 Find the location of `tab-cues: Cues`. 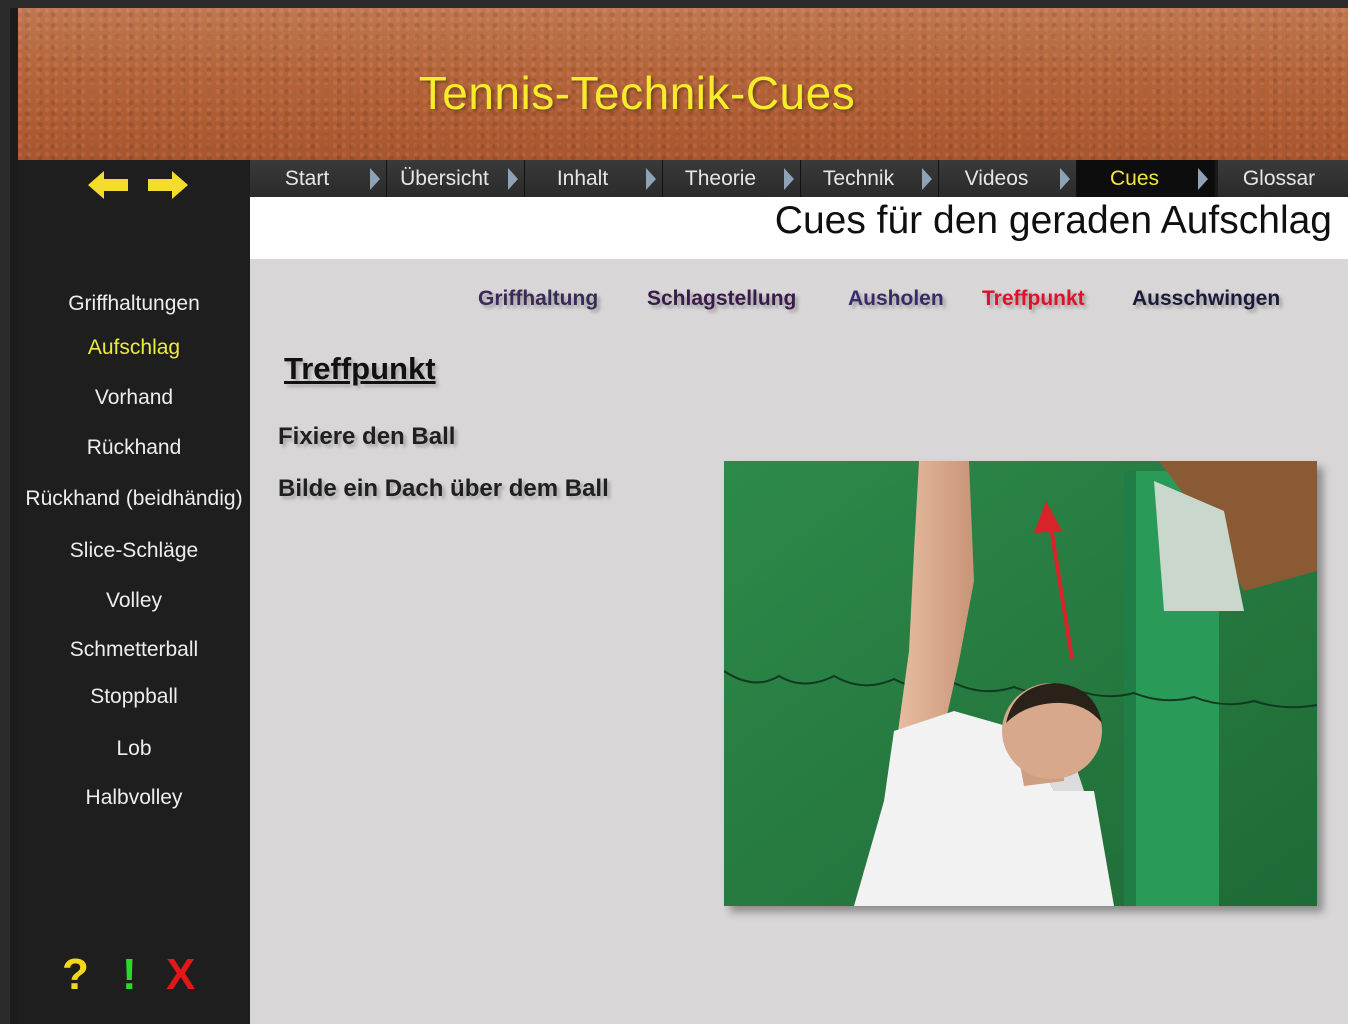

tab-cues: Cues is located at coordinates (1146, 178).